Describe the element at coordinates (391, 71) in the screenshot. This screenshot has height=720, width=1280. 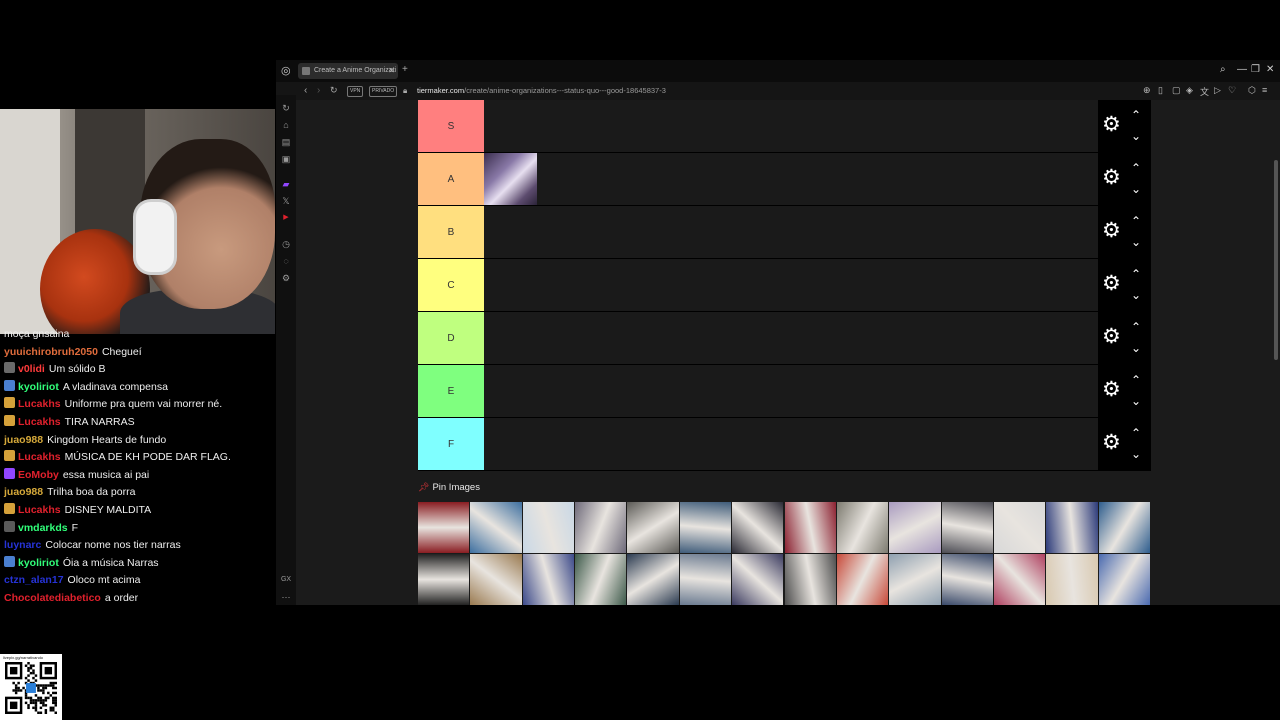
I see `tab-close-icon: ✕` at that location.